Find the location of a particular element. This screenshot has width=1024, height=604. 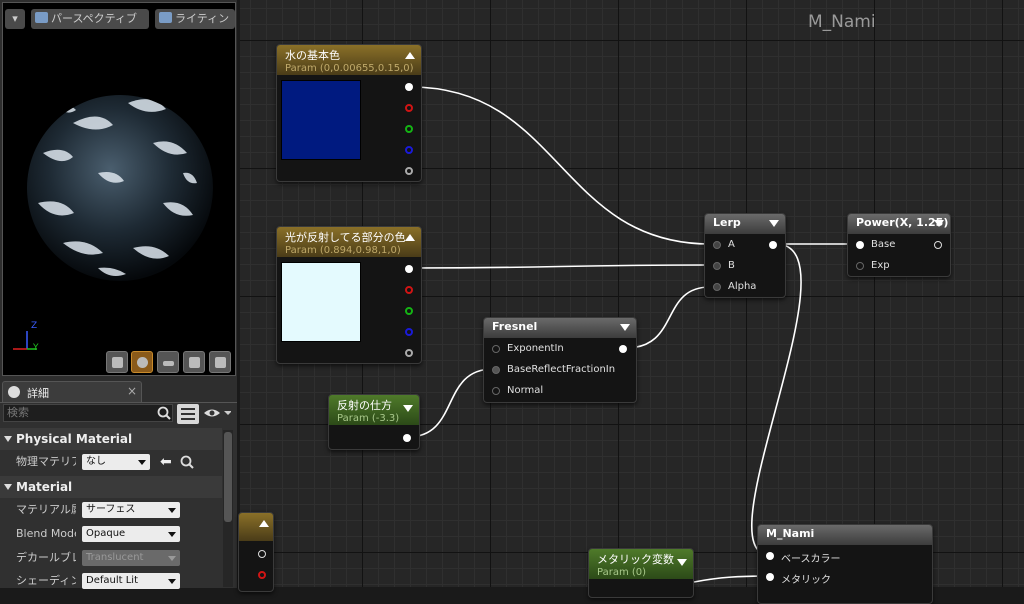

decal-blend-dropdown: Translucent is located at coordinates (131, 558).